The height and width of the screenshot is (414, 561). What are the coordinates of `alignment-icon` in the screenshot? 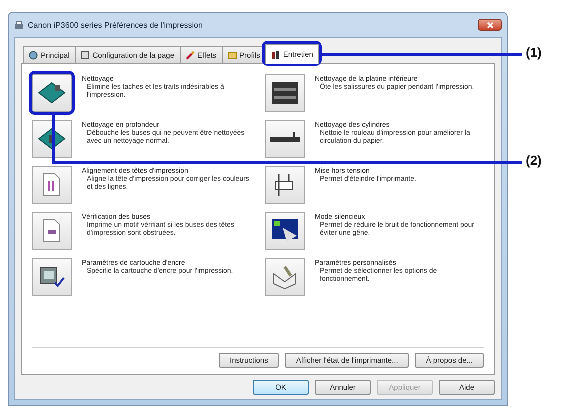 It's located at (52, 185).